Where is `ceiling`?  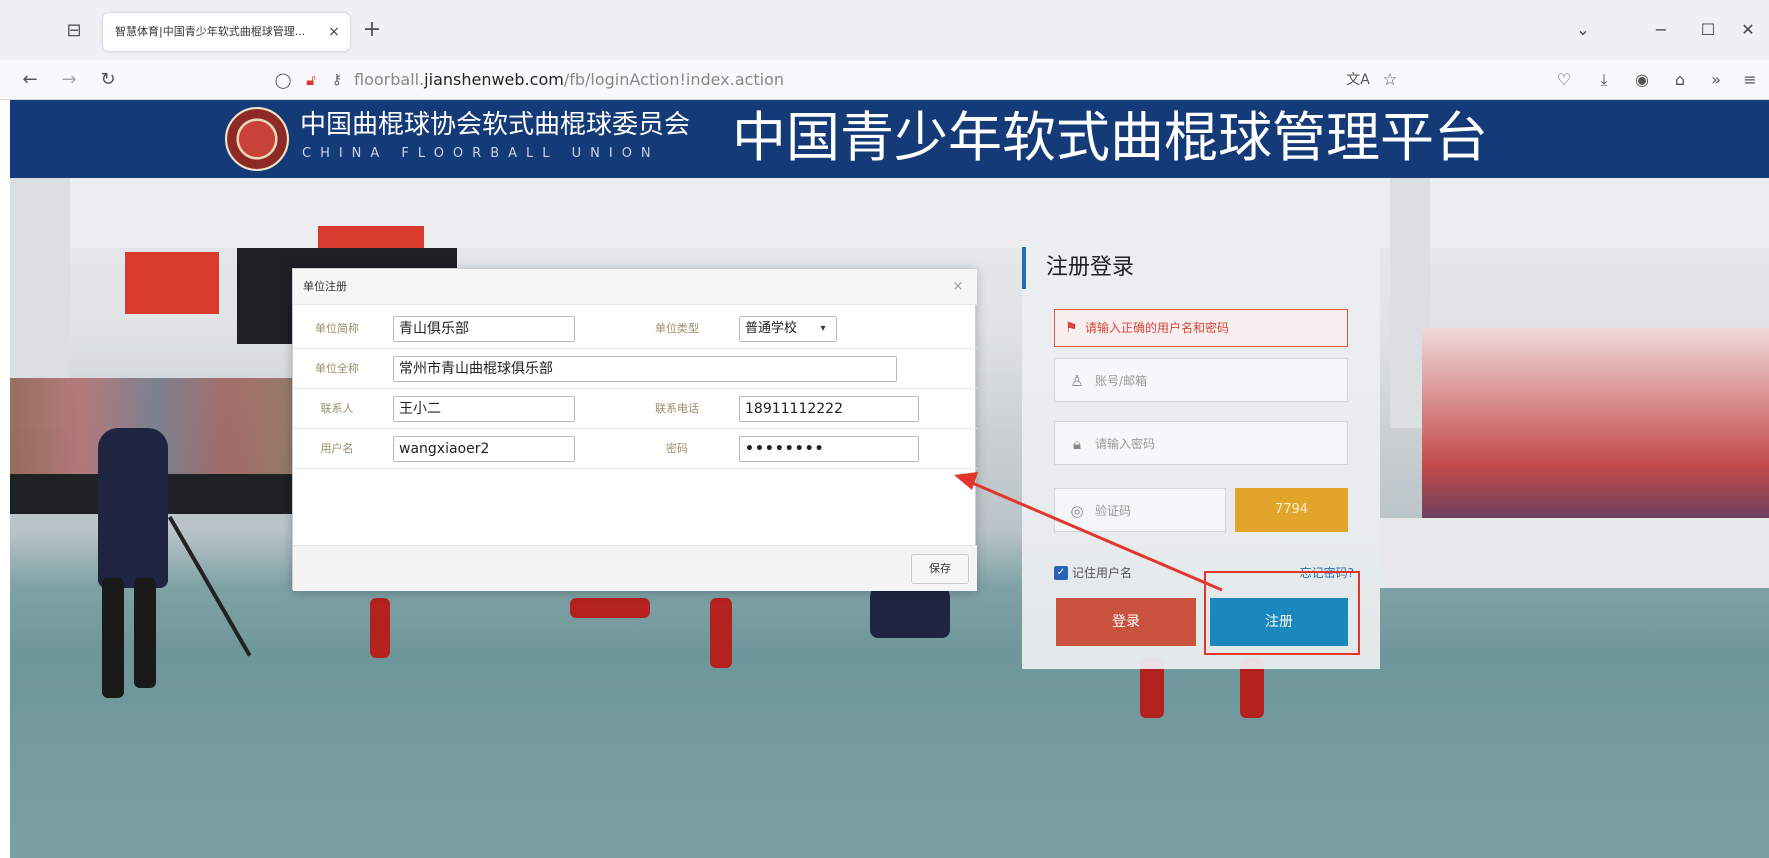
ceiling is located at coordinates (889, 213).